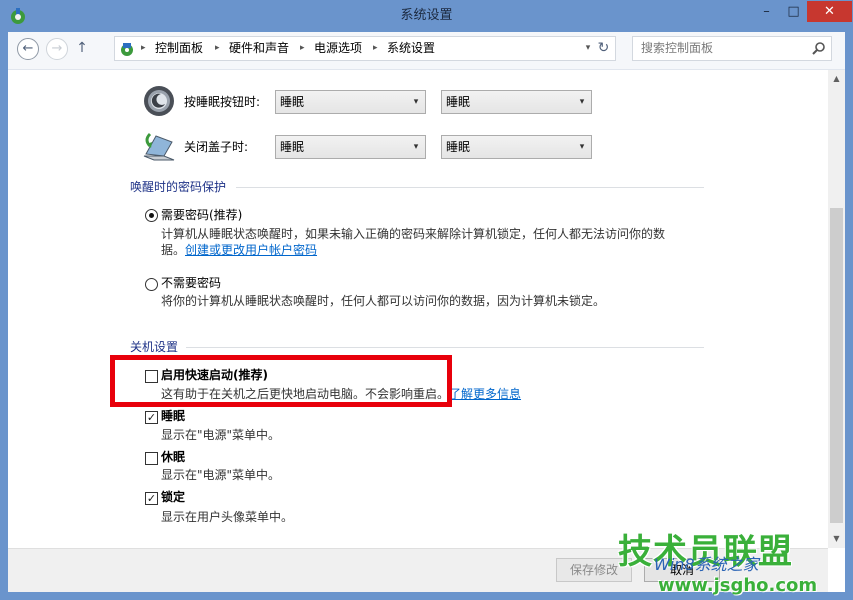 The image size is (853, 600). What do you see at coordinates (151, 417) in the screenshot?
I see `sleep-checkbox: ✓` at bounding box center [151, 417].